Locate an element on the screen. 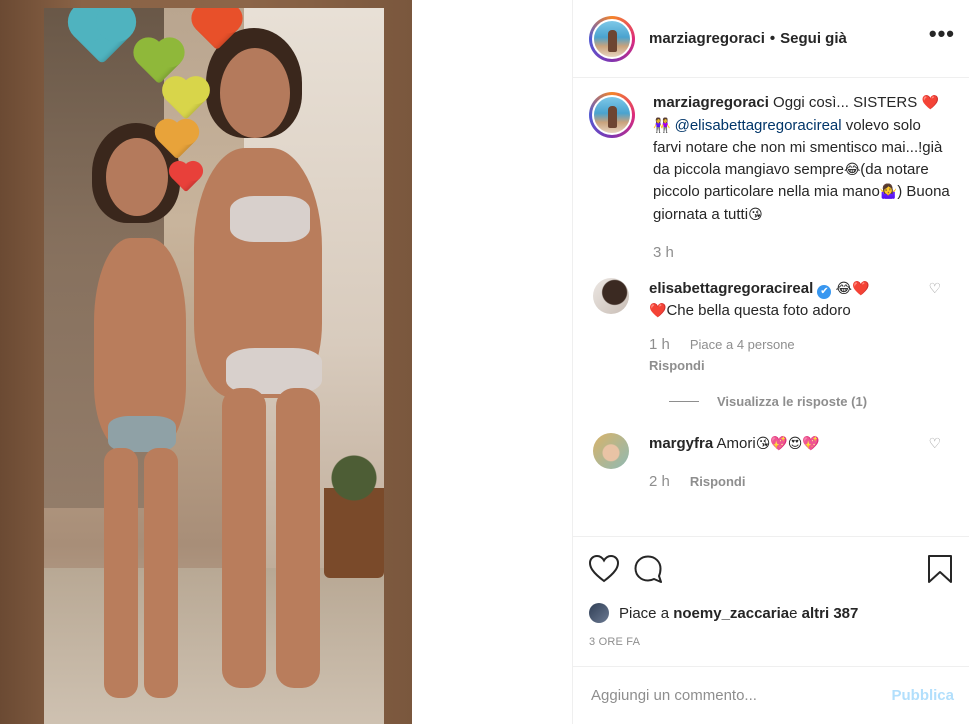  author-username: marziagregoraci is located at coordinates (707, 38).